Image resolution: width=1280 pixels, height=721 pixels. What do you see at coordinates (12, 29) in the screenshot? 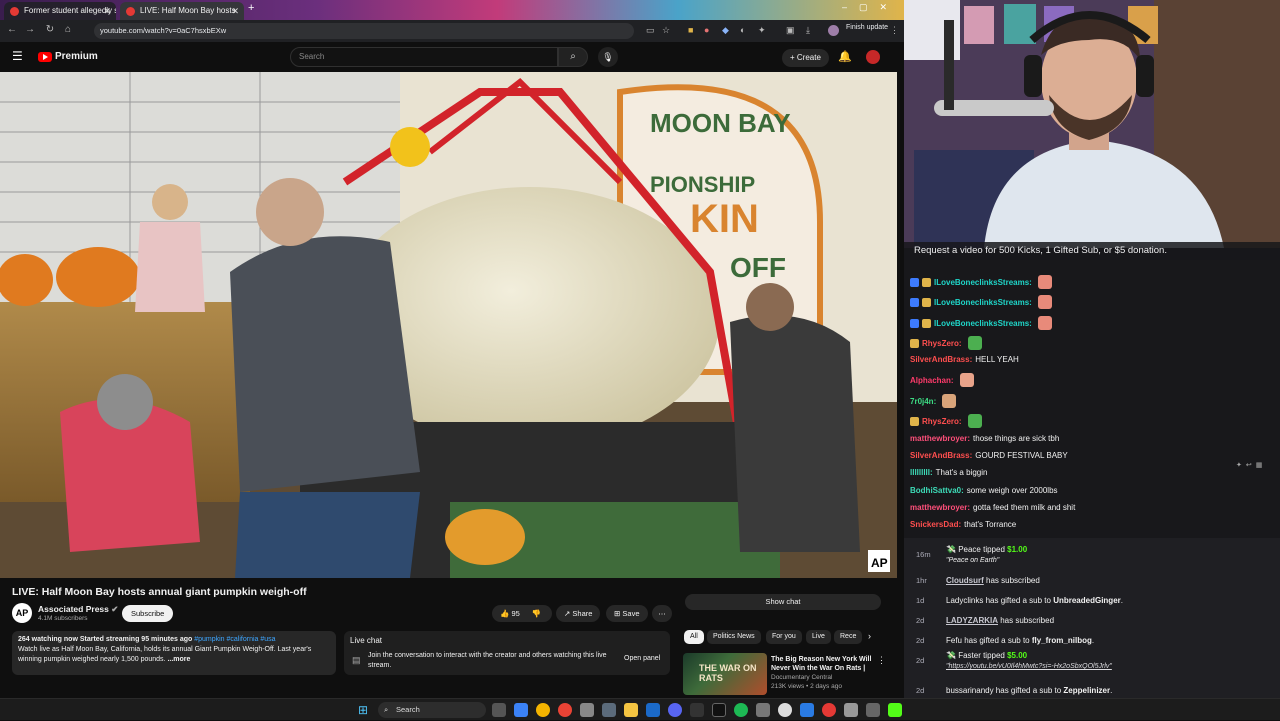
I see `back-icon: ←` at bounding box center [12, 29].